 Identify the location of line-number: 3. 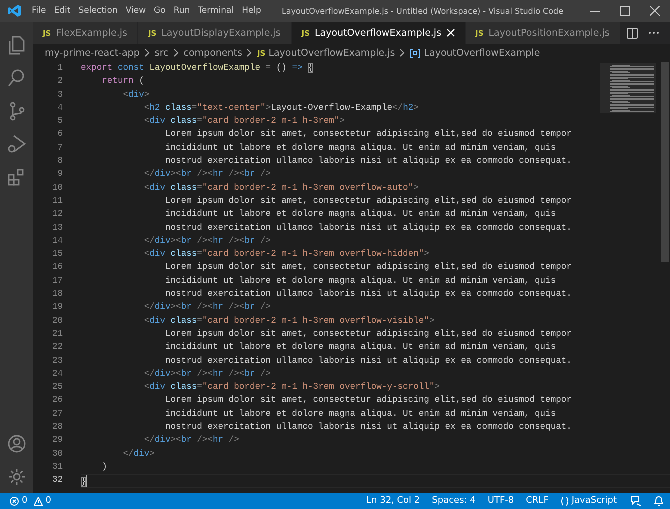
(59, 95).